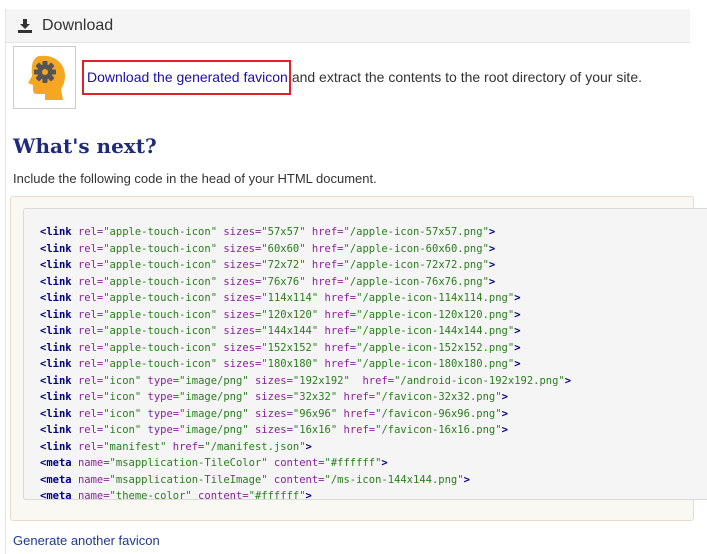 The height and width of the screenshot is (554, 707). Describe the element at coordinates (135, 446) in the screenshot. I see `code-token-val: "manifest"` at that location.